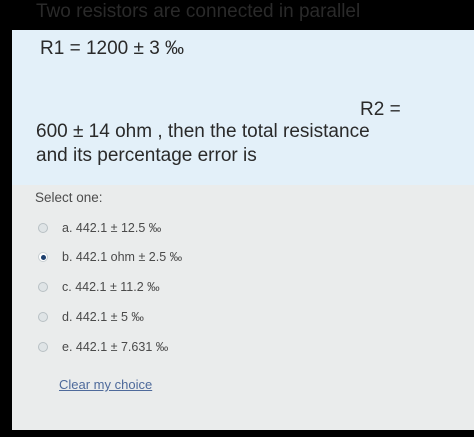  What do you see at coordinates (43, 257) in the screenshot?
I see `radio-button-selected-icon` at bounding box center [43, 257].